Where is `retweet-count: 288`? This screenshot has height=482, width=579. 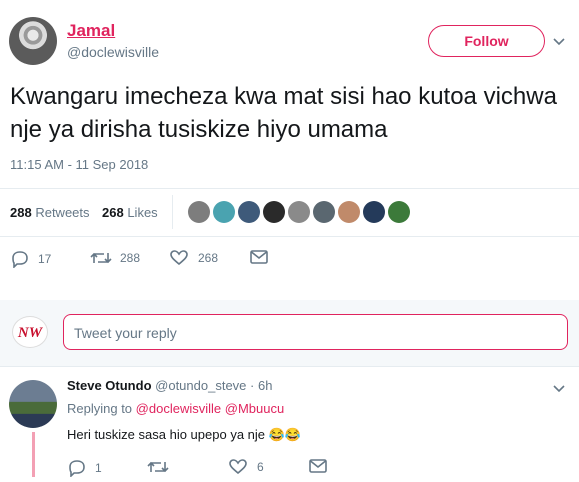 retweet-count: 288 is located at coordinates (130, 258).